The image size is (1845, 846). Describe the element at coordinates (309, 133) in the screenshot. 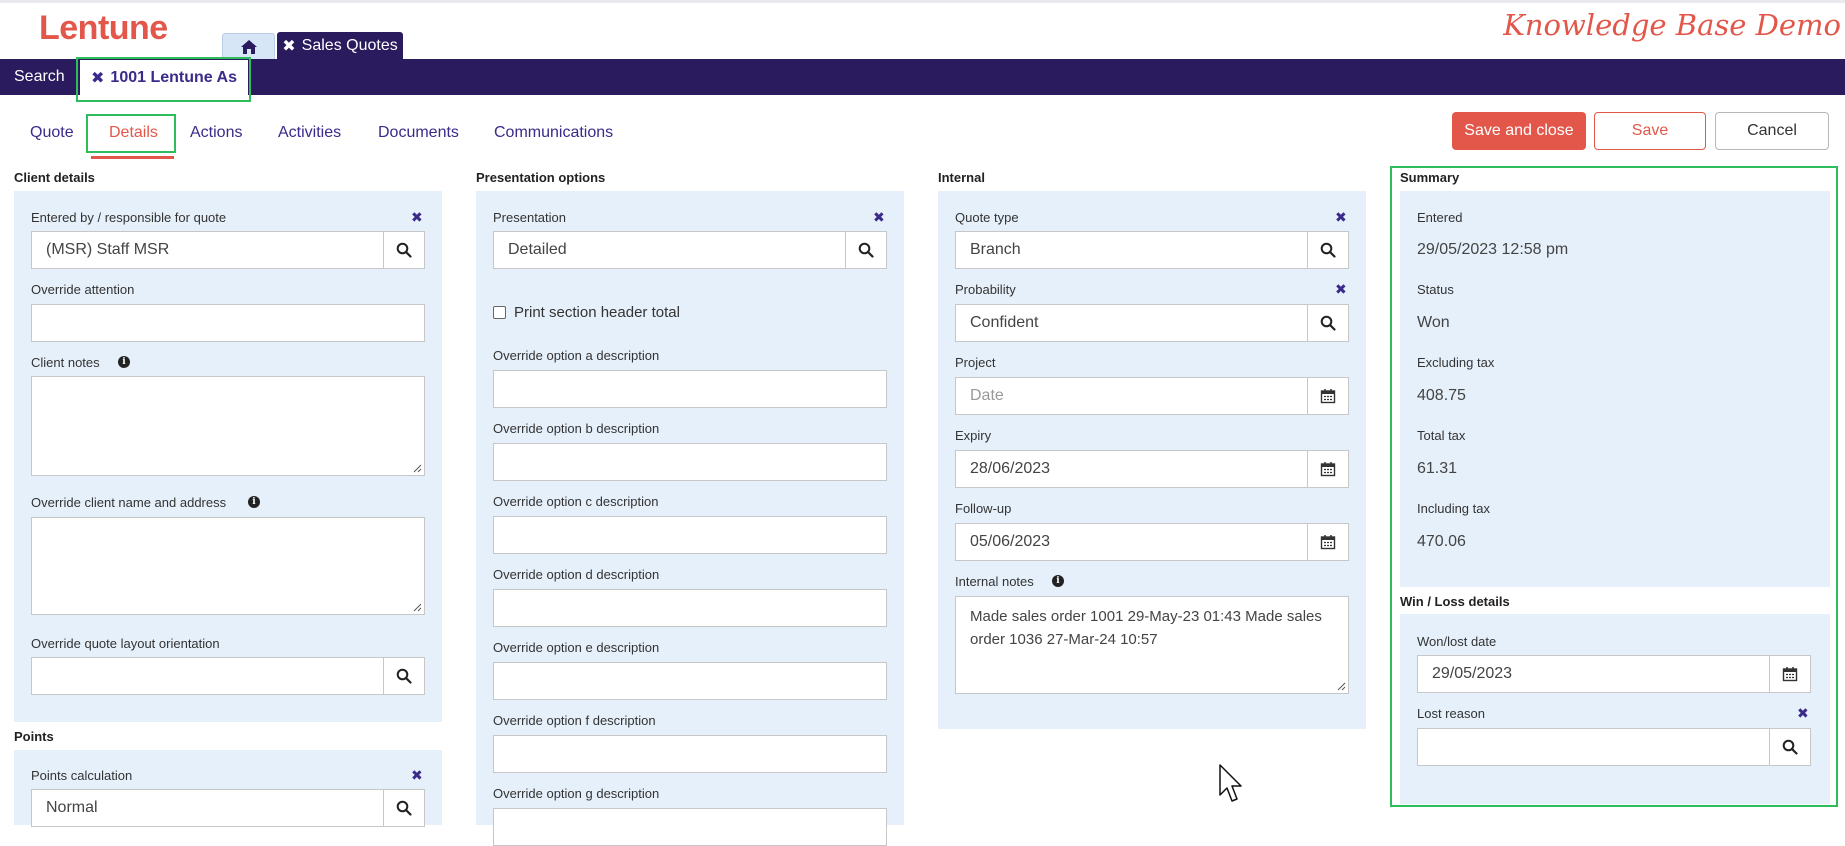

I see `tab-activities: Activities` at that location.